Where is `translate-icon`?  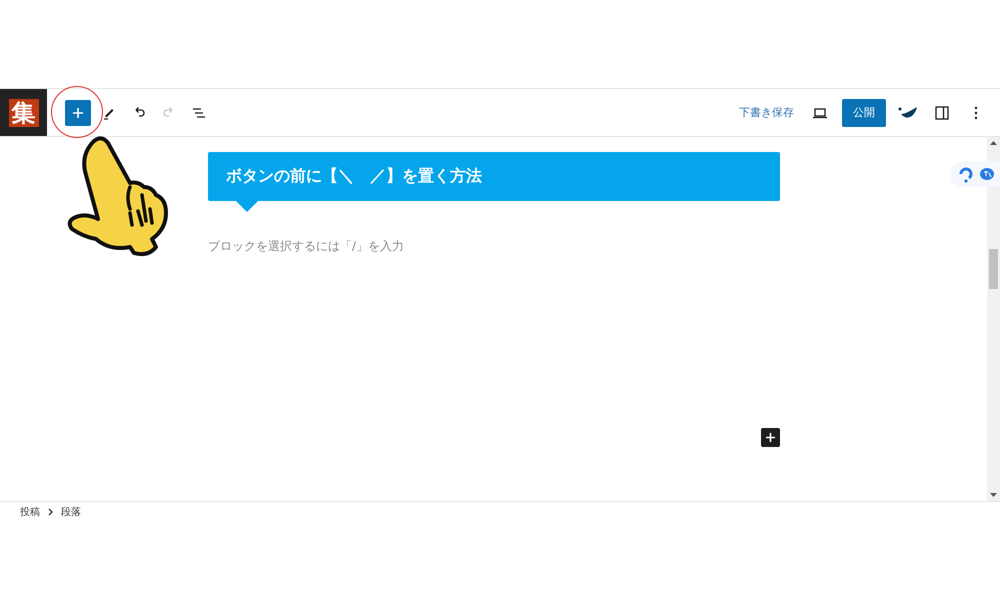
translate-icon is located at coordinates (987, 174).